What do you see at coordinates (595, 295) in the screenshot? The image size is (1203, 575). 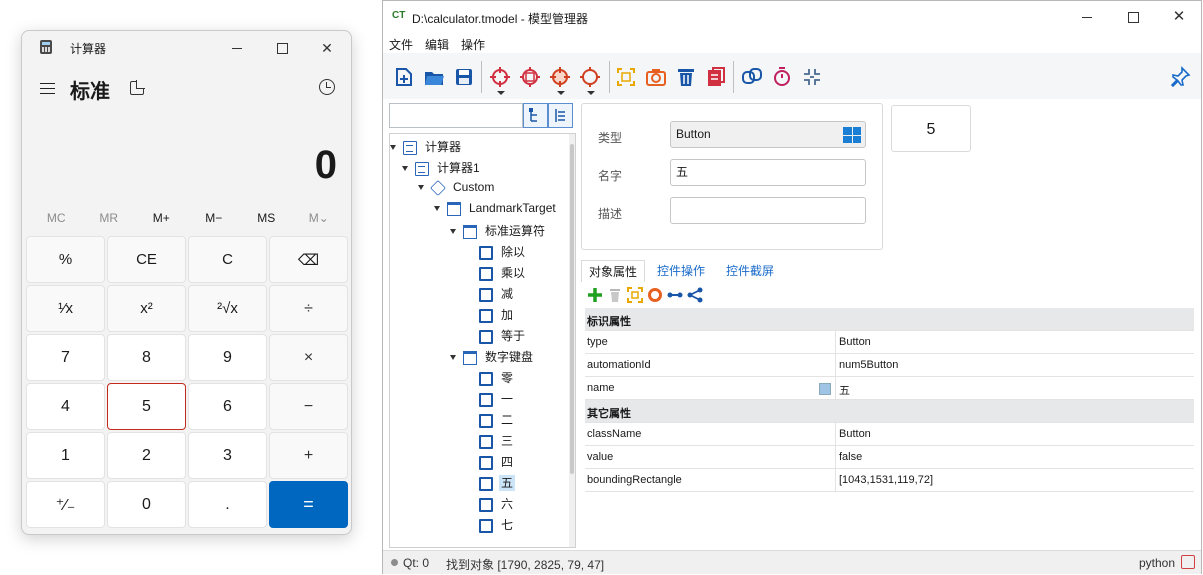 I see `add-property-icon` at bounding box center [595, 295].